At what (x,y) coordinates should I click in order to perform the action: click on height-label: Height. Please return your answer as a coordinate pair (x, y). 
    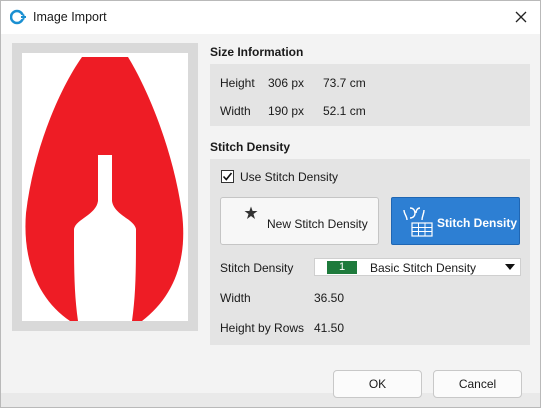
    Looking at the image, I should click on (237, 83).